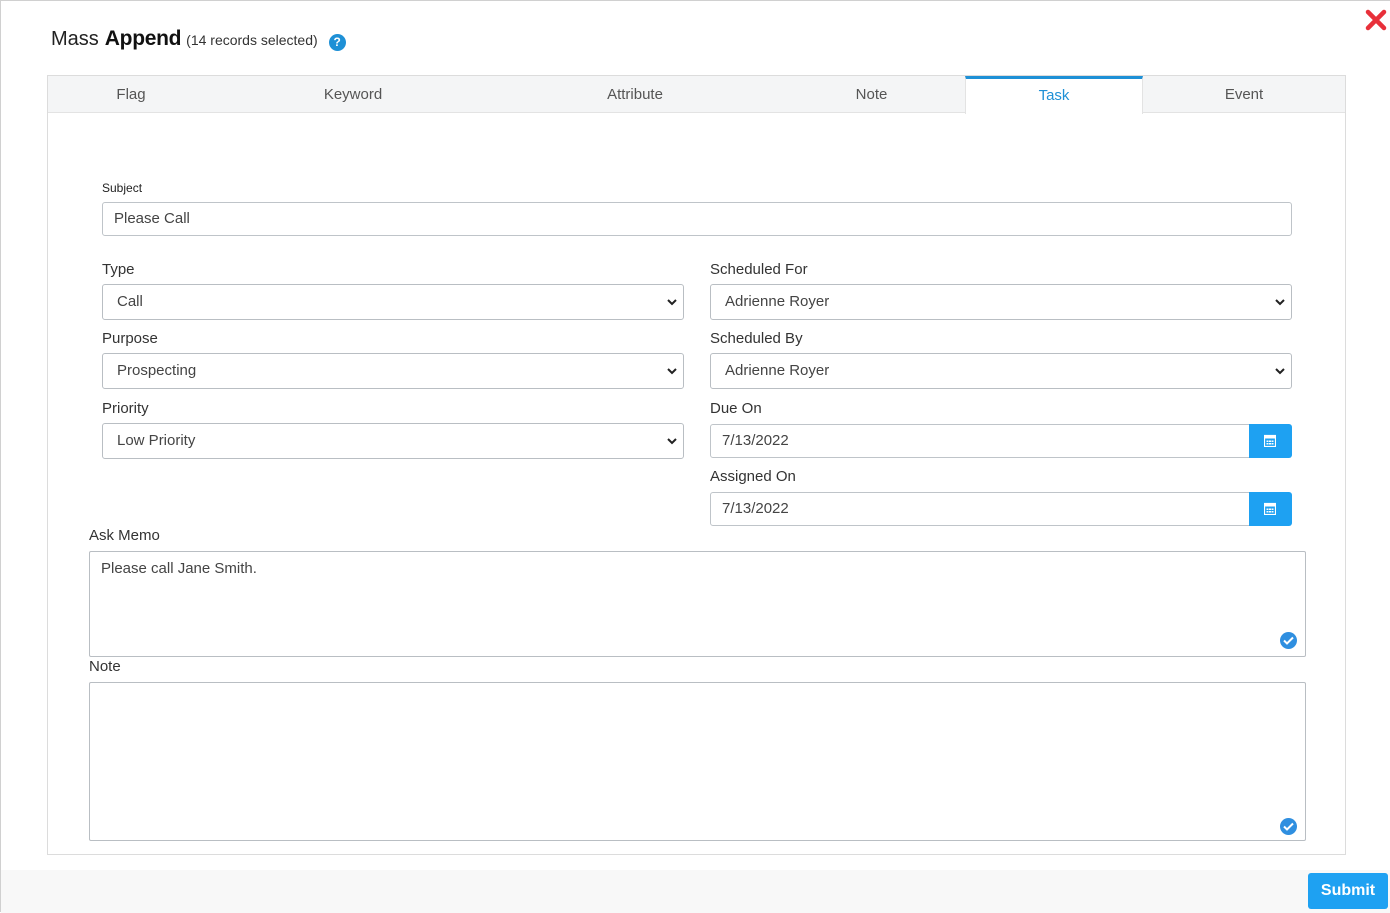  I want to click on type-label: Type, so click(118, 269).